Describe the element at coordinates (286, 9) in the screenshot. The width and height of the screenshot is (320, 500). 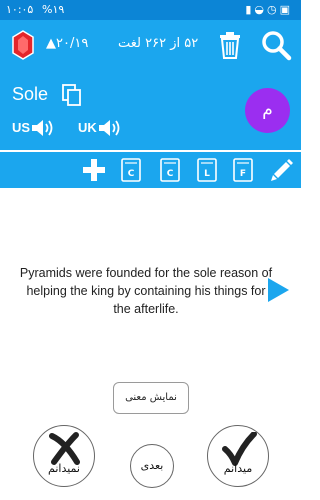
I see `notification-icon: ▣` at that location.